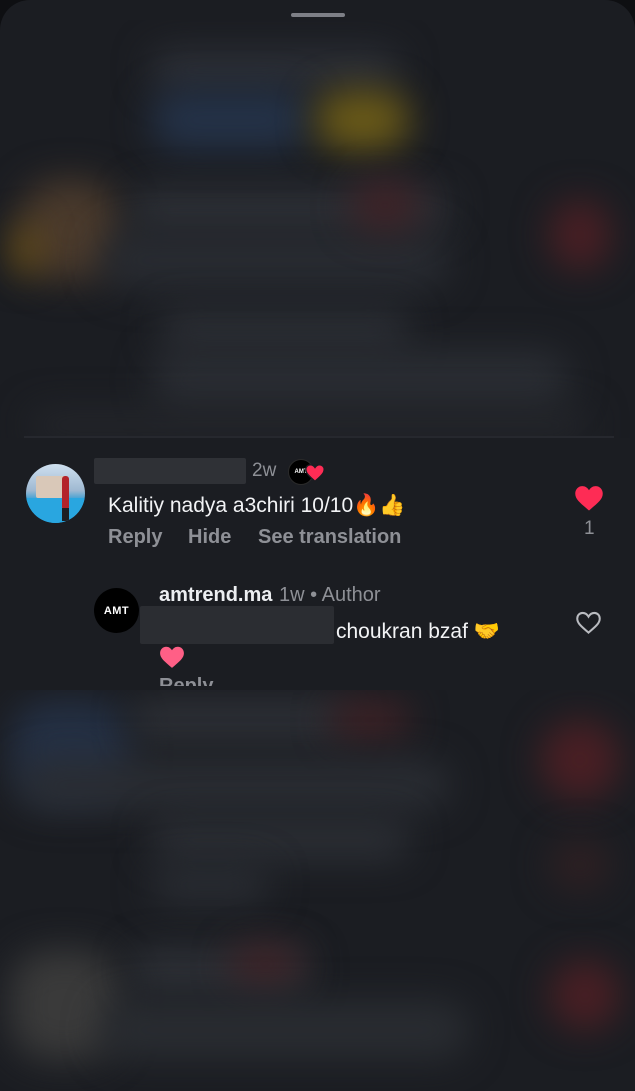 This screenshot has height=1091, width=635. I want to click on reply-action-cut: Reply, so click(189, 681).